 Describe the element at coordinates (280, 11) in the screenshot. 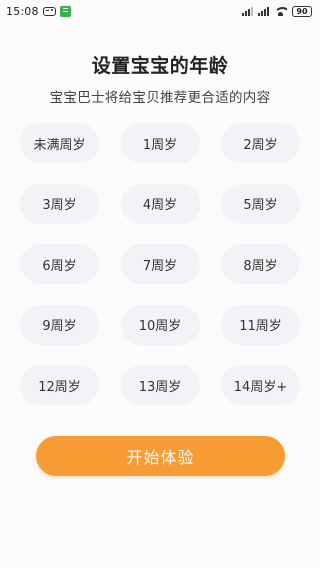

I see `wifi-icon` at that location.